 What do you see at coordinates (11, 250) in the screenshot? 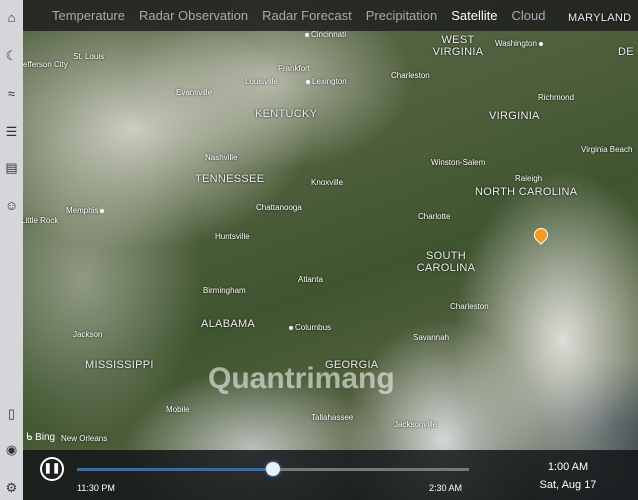
I see `sidebar: ⌂ ☾ ≈ ☰ ▤ ☺ ▯ ◉ ⚙` at bounding box center [11, 250].